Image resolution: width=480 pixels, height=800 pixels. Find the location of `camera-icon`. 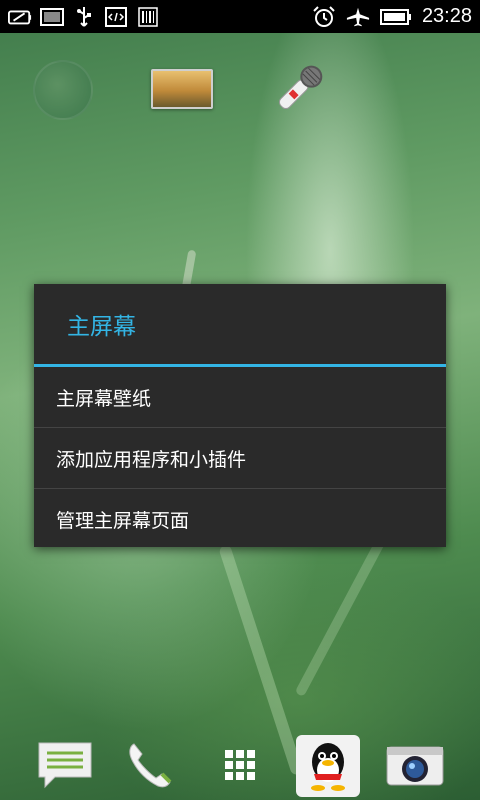

camera-icon is located at coordinates (415, 765).